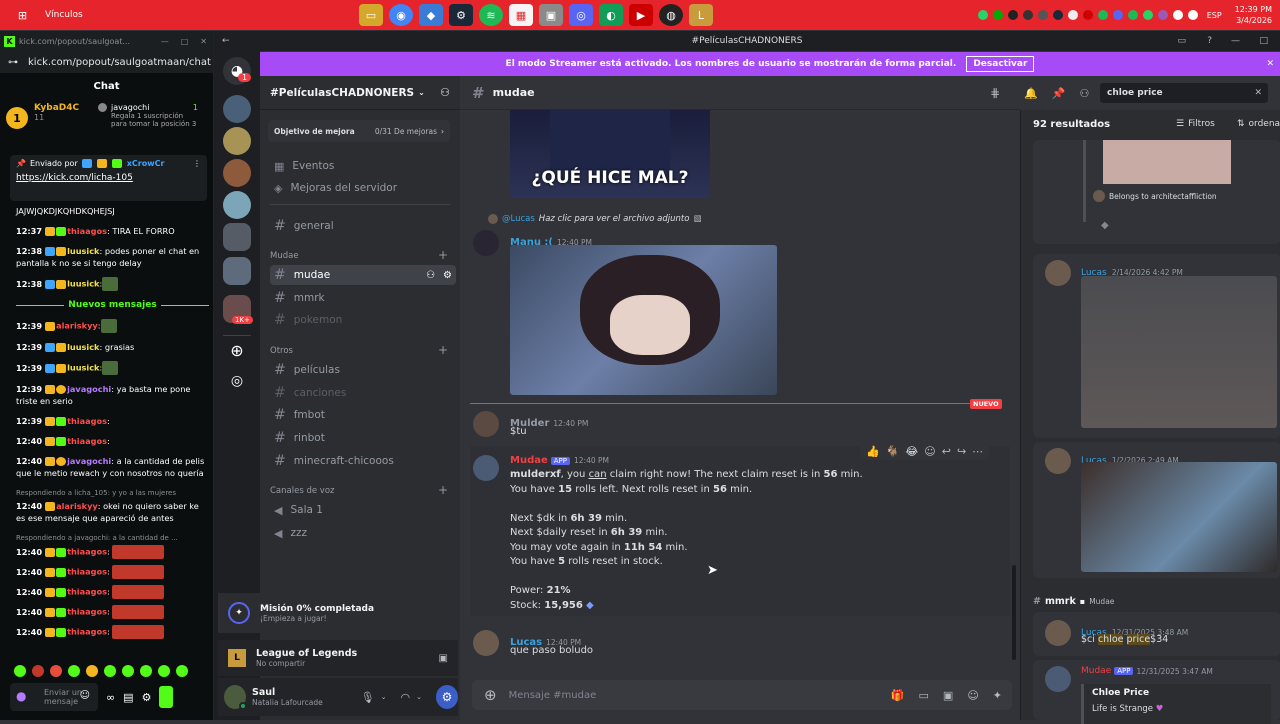  What do you see at coordinates (284, 256) in the screenshot?
I see `category-mudae: Mudae` at bounding box center [284, 256].